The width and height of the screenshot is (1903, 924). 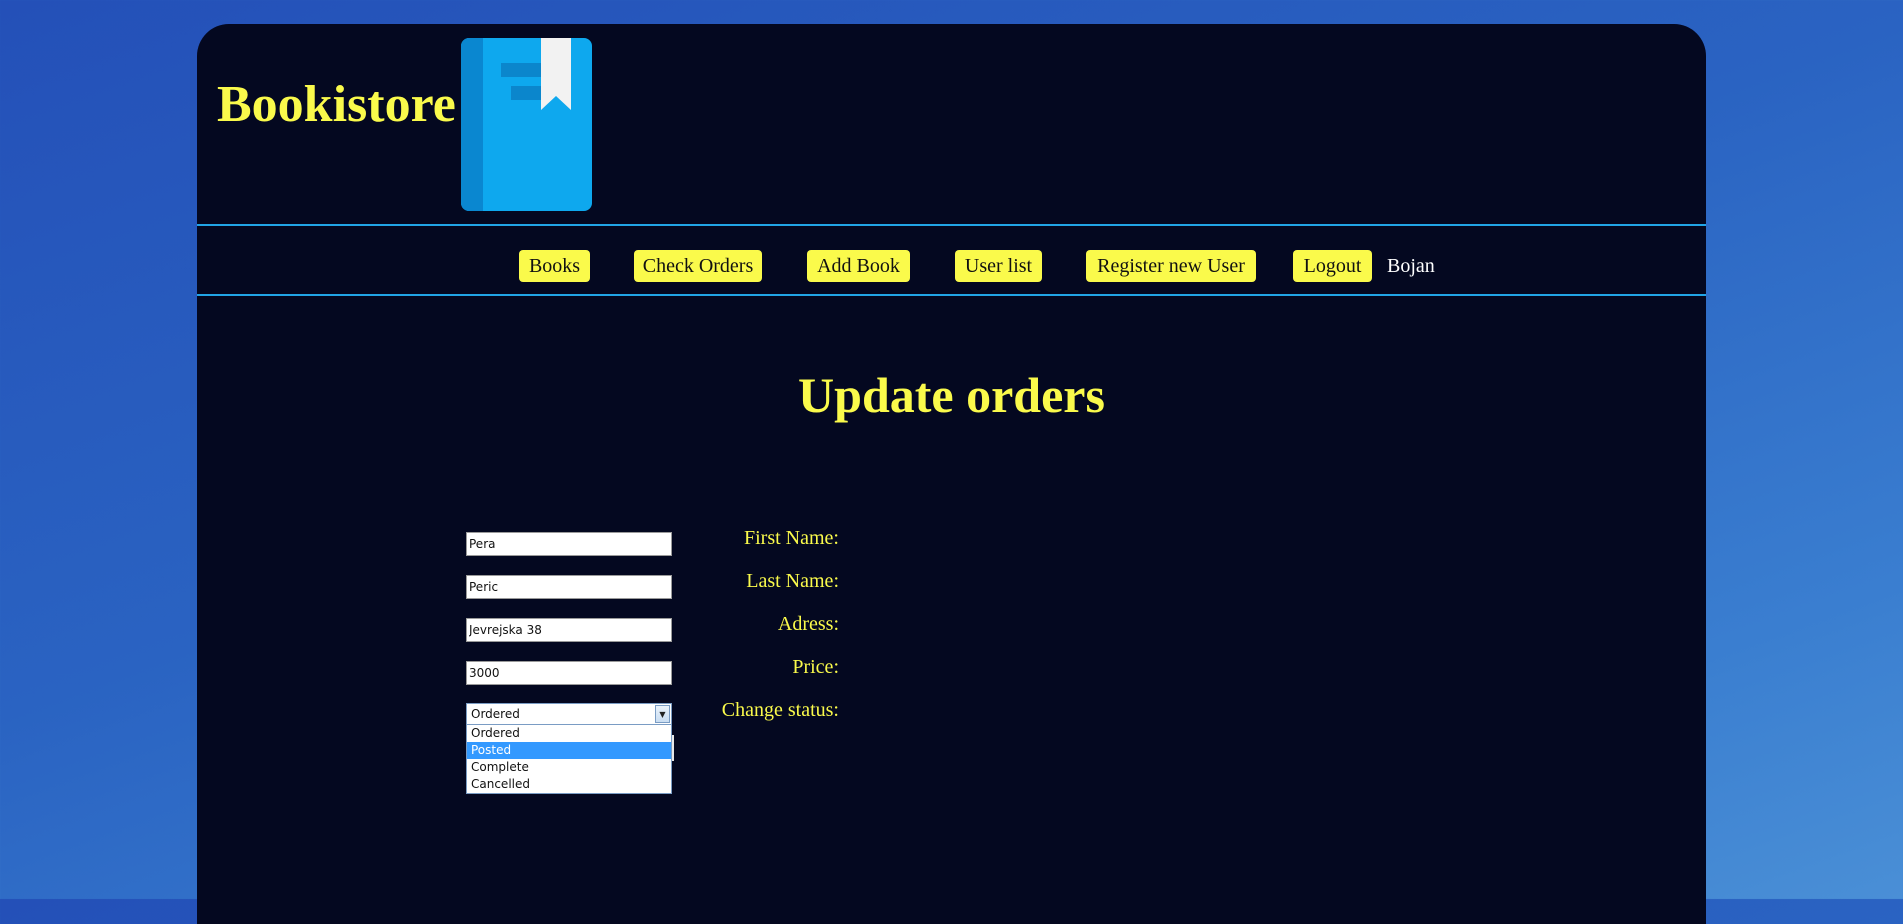 I want to click on nav-user-list-button: User list, so click(x=998, y=266).